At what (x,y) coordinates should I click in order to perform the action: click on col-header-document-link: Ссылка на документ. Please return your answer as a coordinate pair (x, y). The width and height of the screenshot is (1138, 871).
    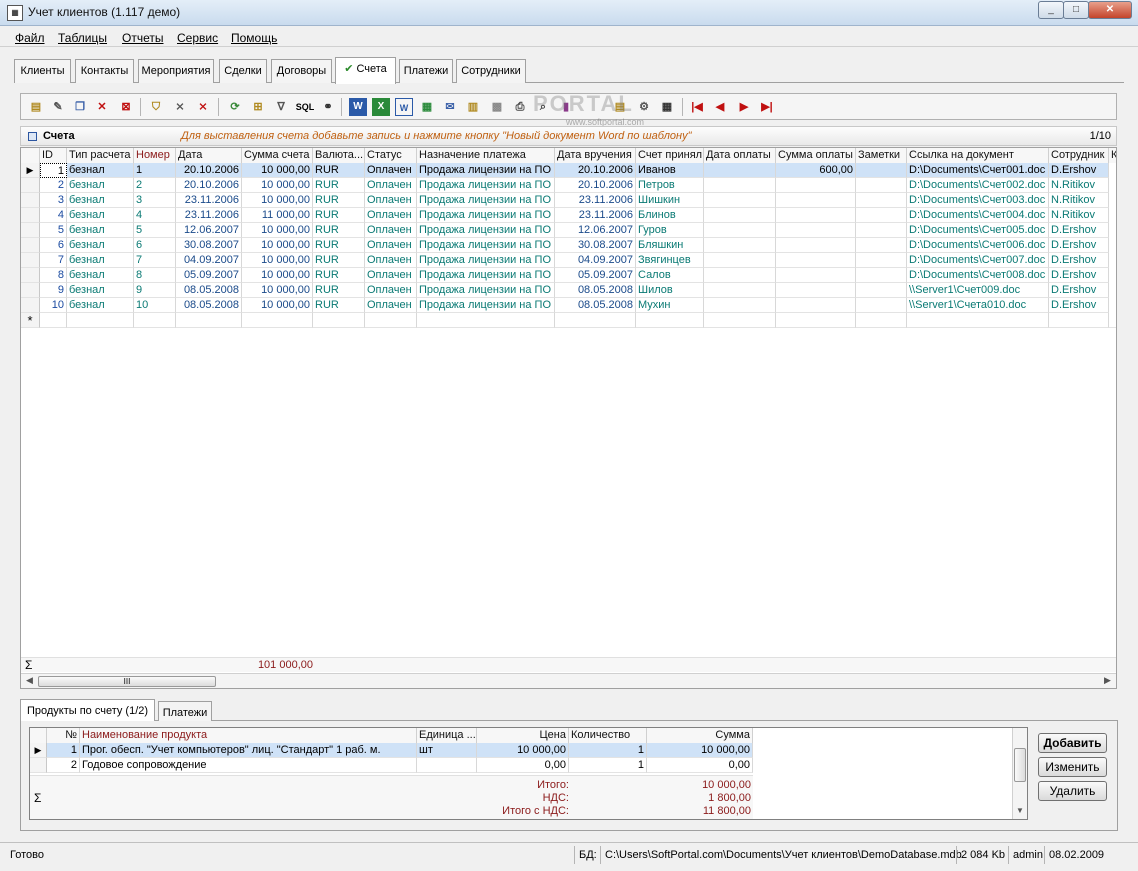
    Looking at the image, I should click on (978, 155).